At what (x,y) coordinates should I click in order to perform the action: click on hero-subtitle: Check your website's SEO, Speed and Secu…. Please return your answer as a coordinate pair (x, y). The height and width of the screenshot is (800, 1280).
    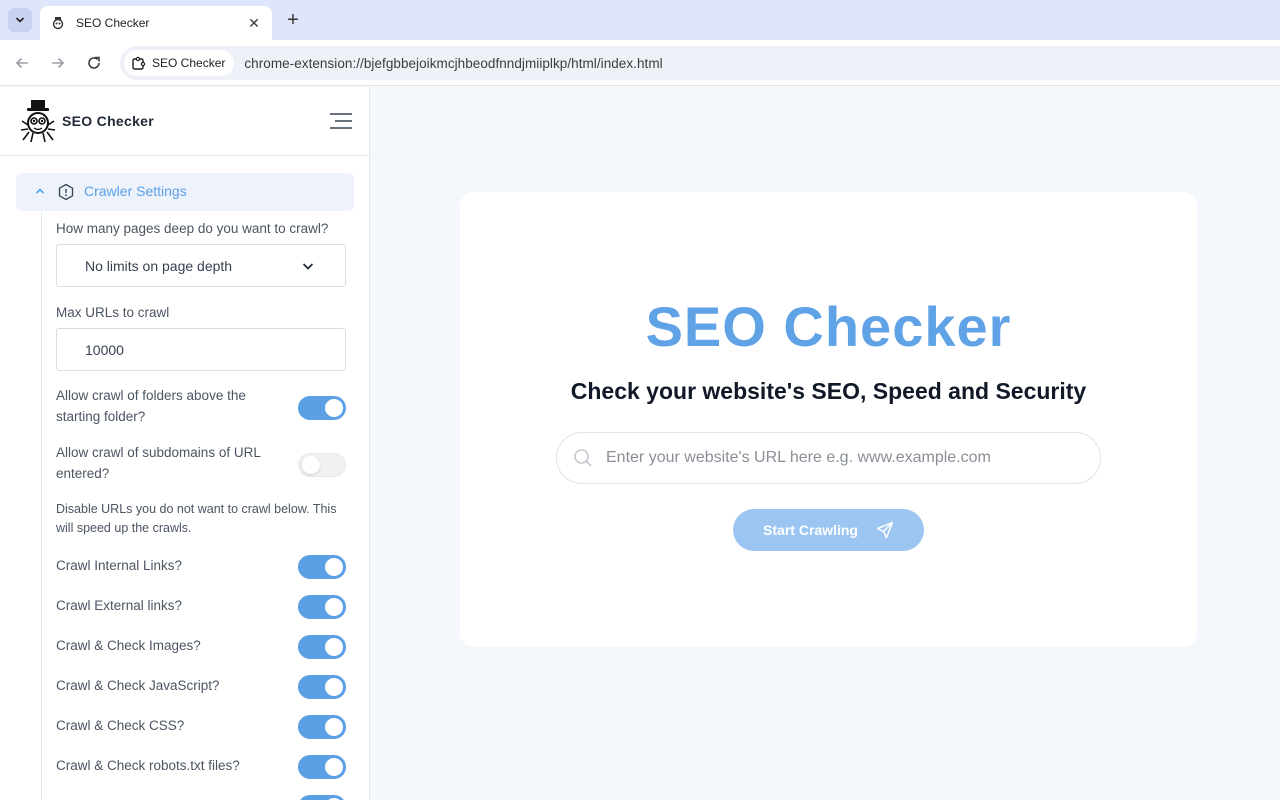
    Looking at the image, I should click on (828, 391).